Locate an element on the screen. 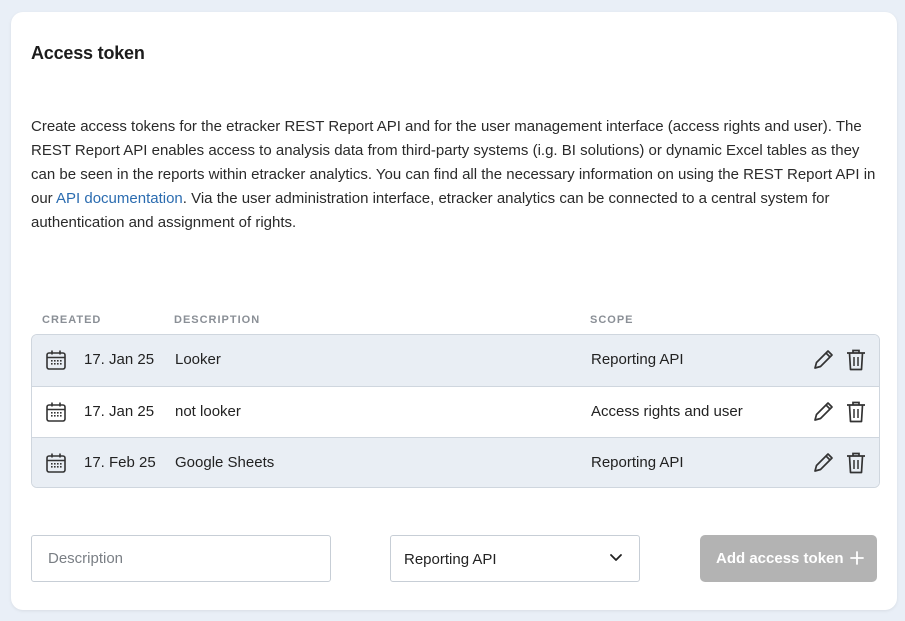  description-input is located at coordinates (181, 558).